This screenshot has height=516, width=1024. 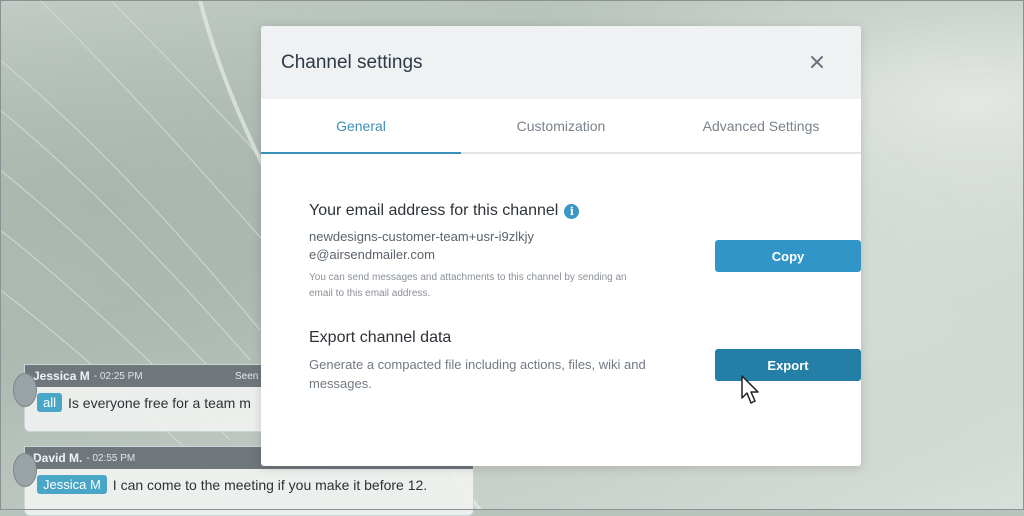 What do you see at coordinates (118, 376) in the screenshot?
I see `message-time: - 02:25 PM` at bounding box center [118, 376].